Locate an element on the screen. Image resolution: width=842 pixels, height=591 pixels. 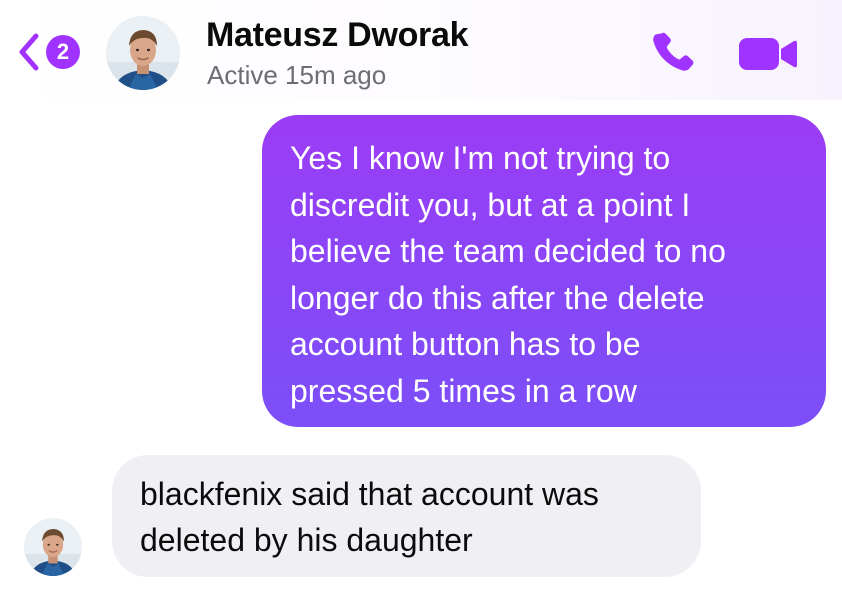
message-line: longer do this after the delete is located at coordinates (497, 297).